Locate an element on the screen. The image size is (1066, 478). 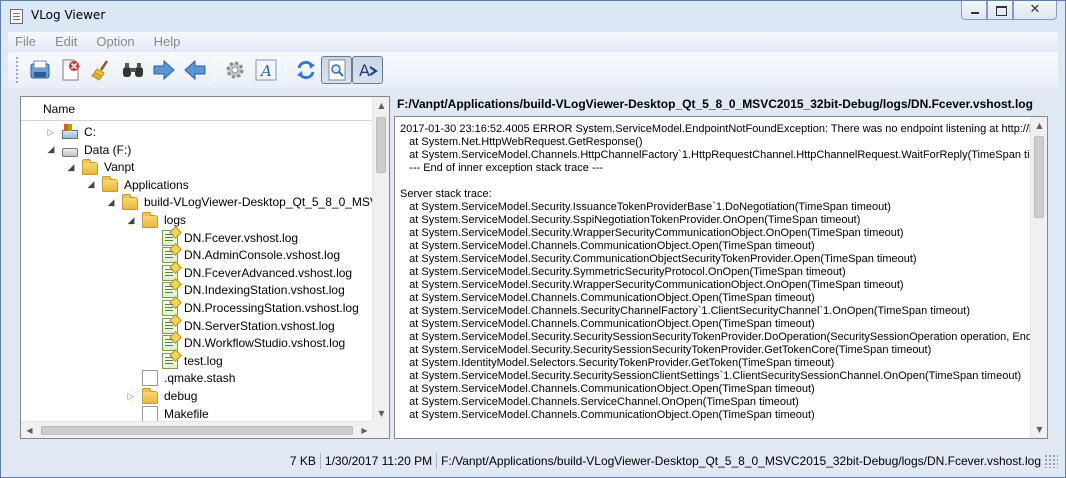
tree-item: Makefile is located at coordinates (167, 413).